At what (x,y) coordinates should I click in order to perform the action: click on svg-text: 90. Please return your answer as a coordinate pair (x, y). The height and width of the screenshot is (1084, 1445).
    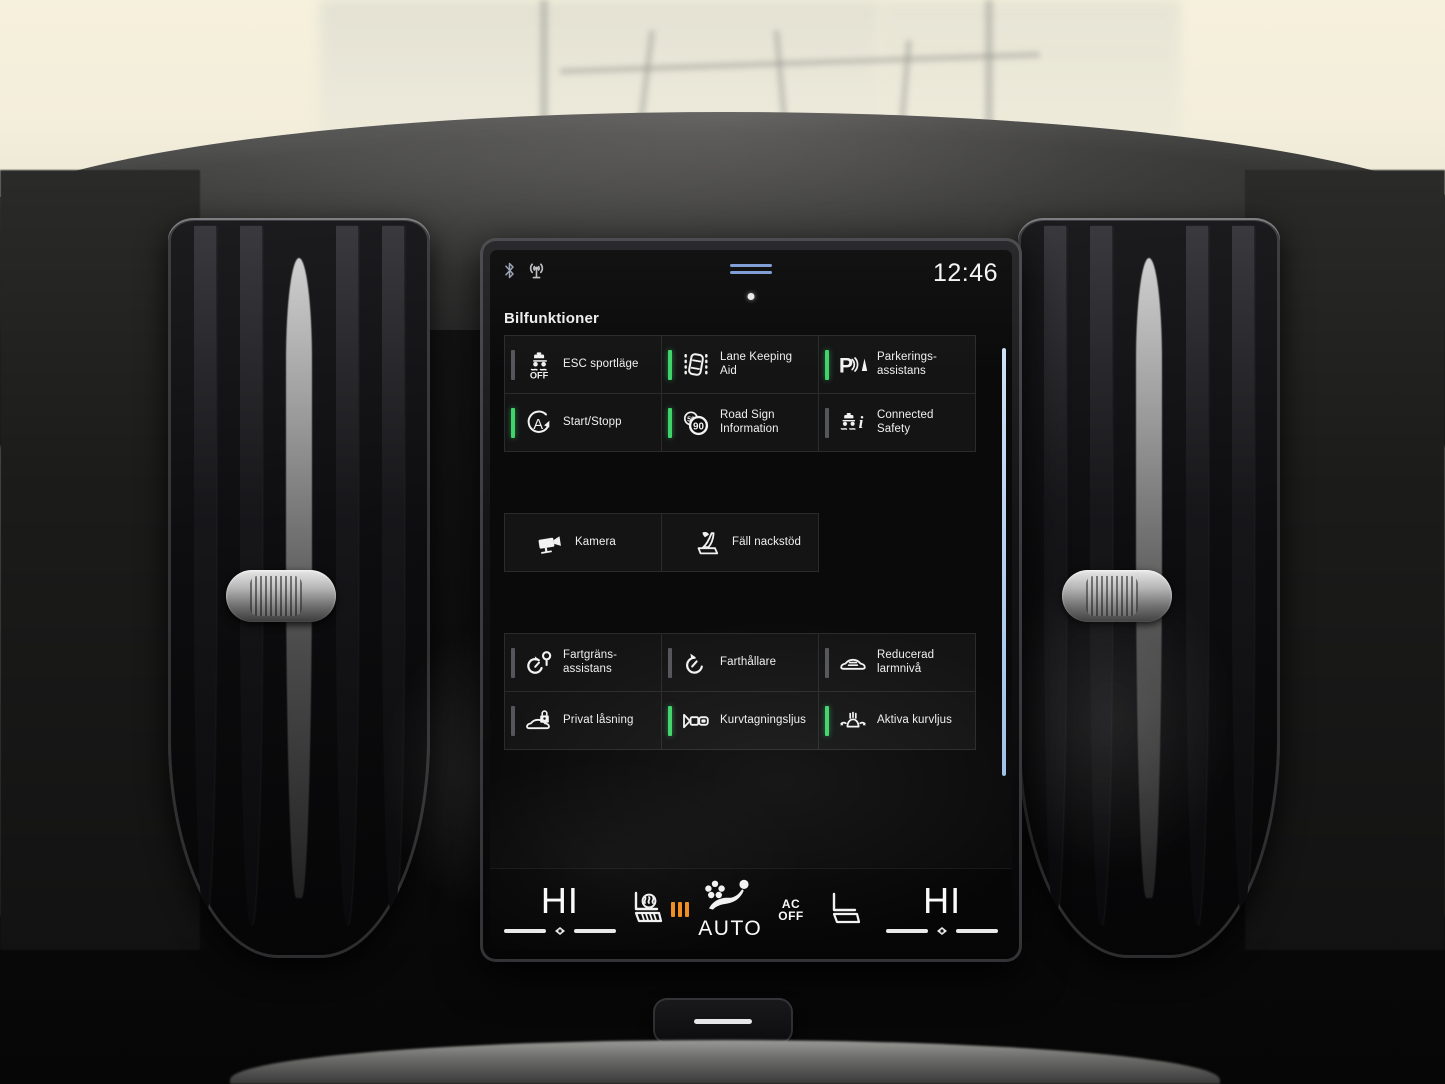
    Looking at the image, I should click on (698, 426).